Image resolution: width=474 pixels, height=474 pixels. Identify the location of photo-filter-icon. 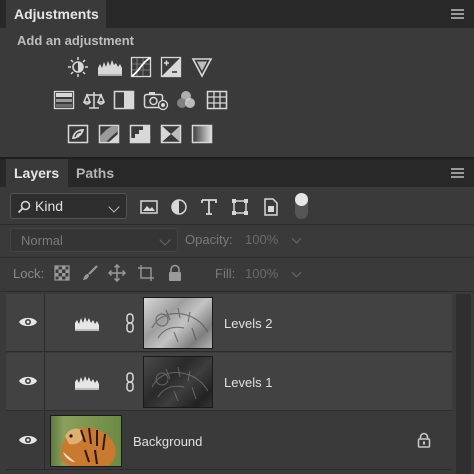
(156, 100).